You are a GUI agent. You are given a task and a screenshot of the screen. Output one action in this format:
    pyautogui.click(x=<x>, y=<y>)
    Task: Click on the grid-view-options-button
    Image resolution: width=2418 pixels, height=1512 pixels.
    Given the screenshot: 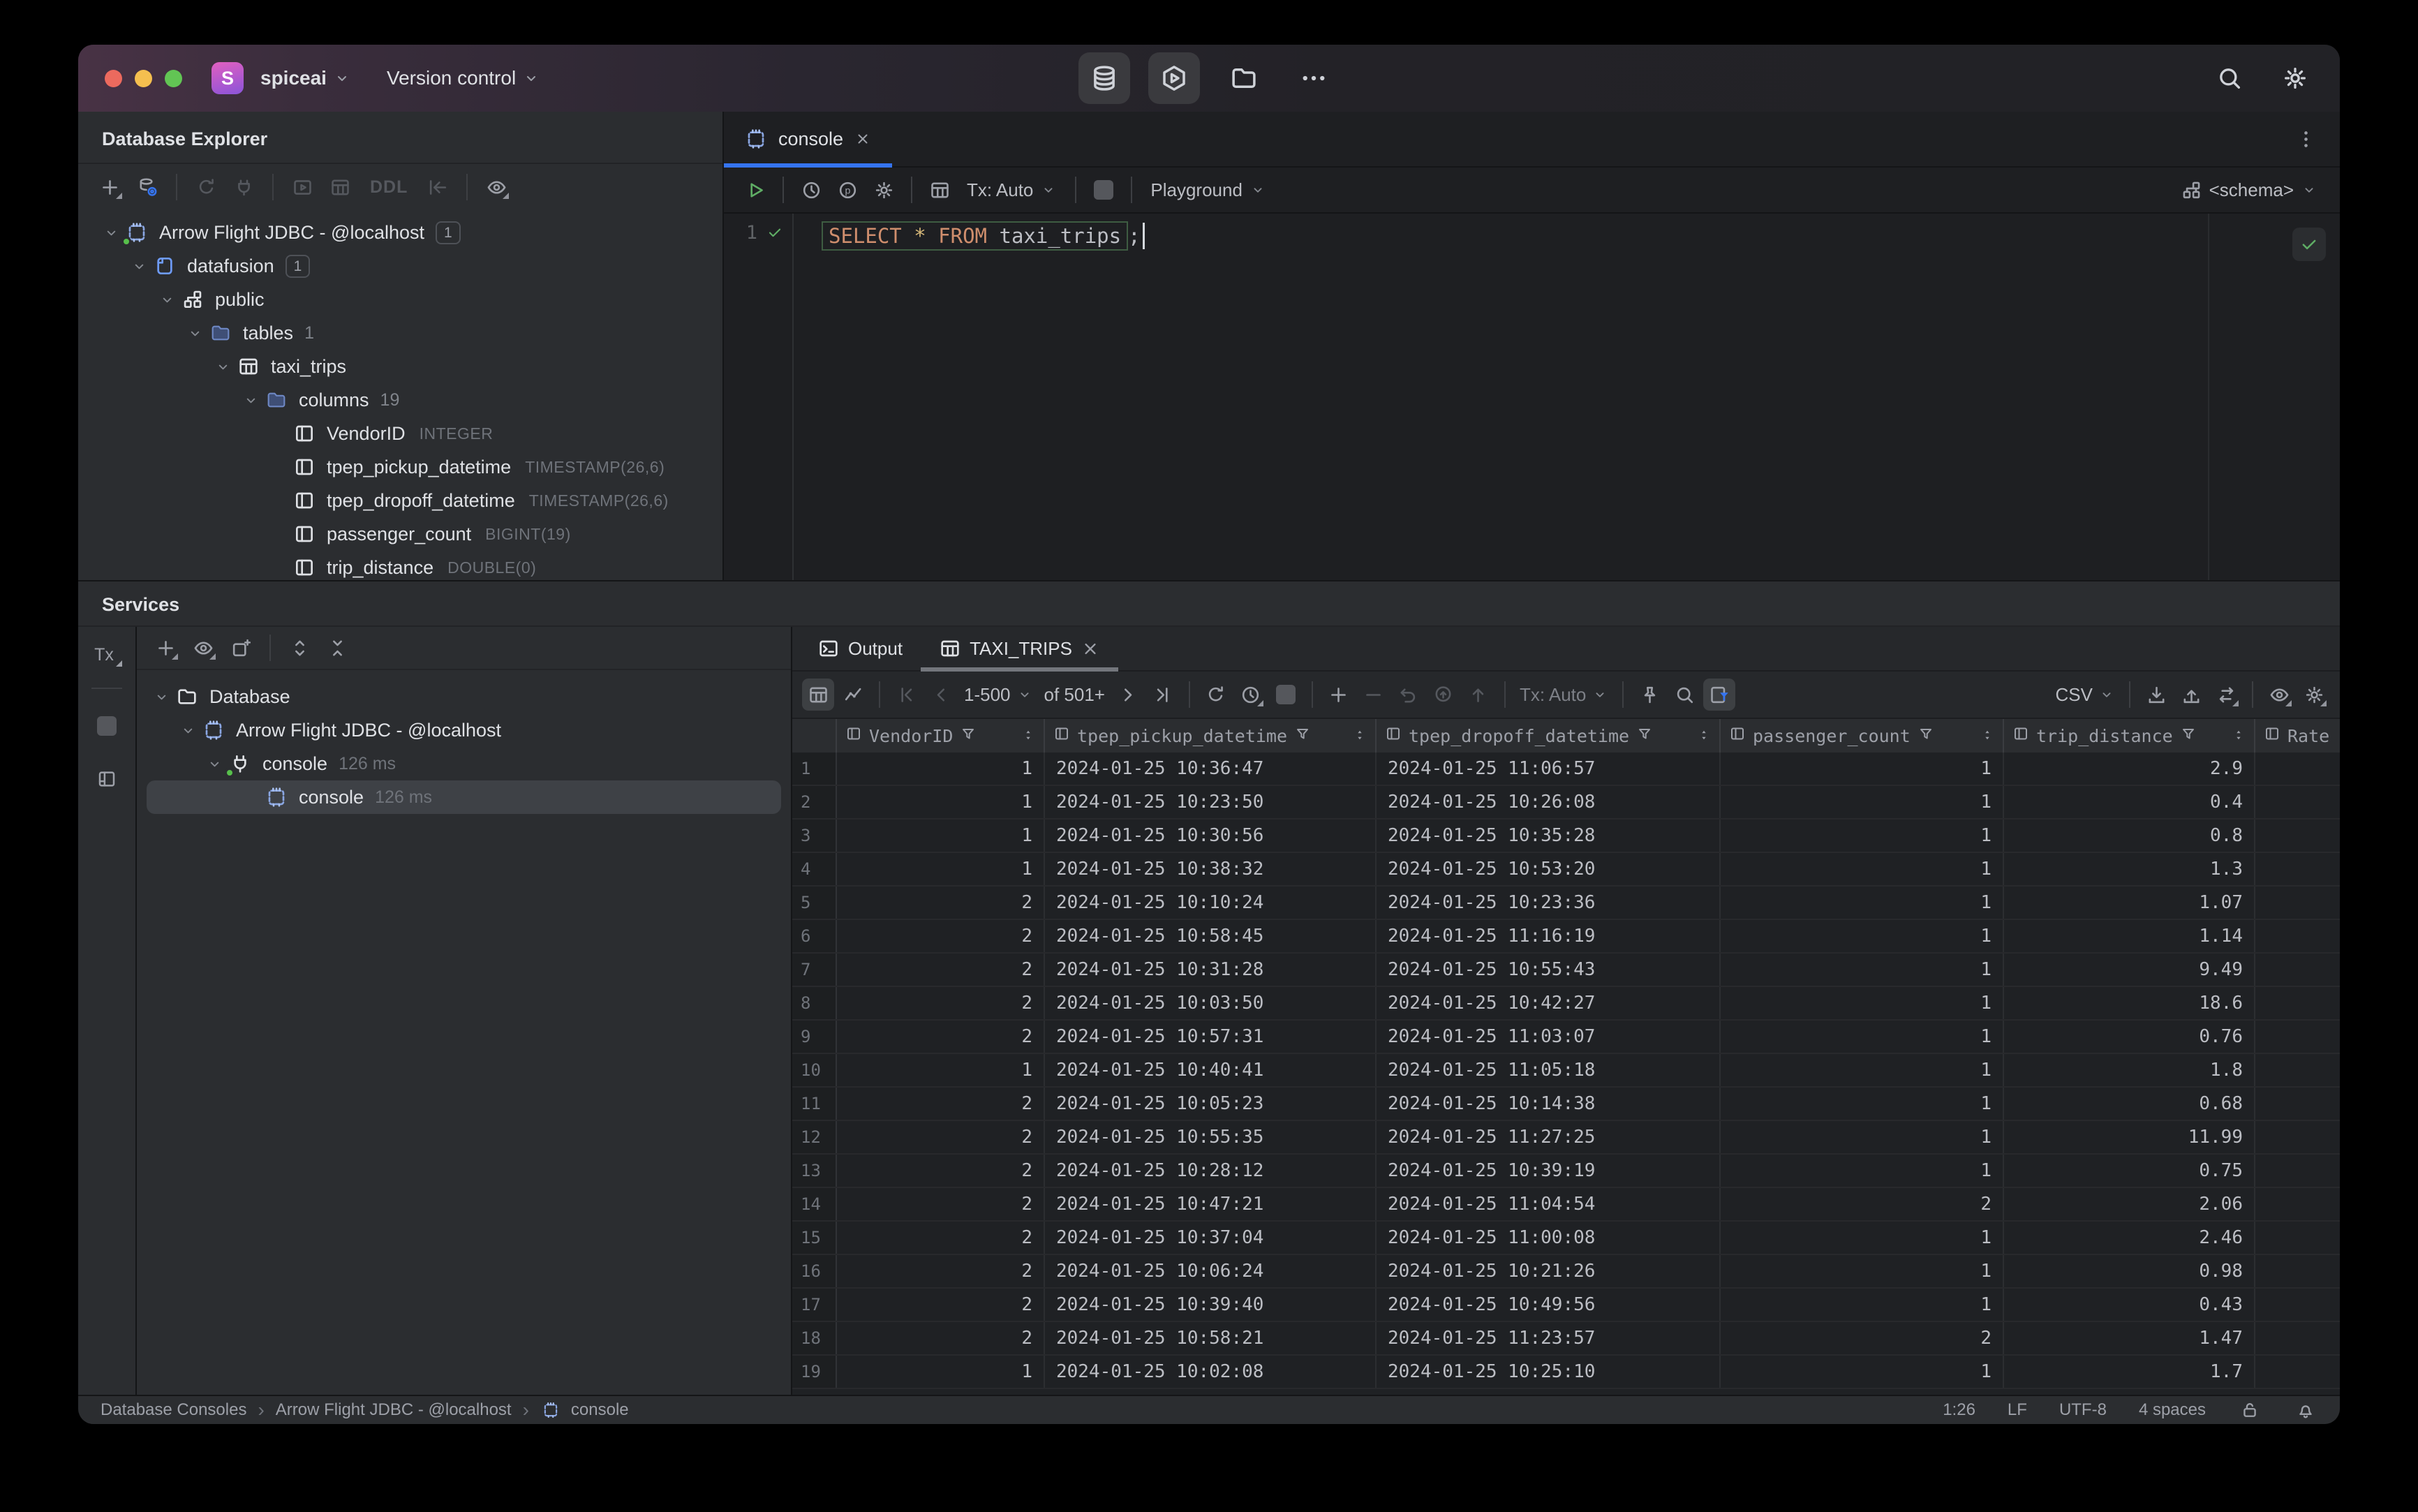 What is the action you would take?
    pyautogui.click(x=2279, y=695)
    